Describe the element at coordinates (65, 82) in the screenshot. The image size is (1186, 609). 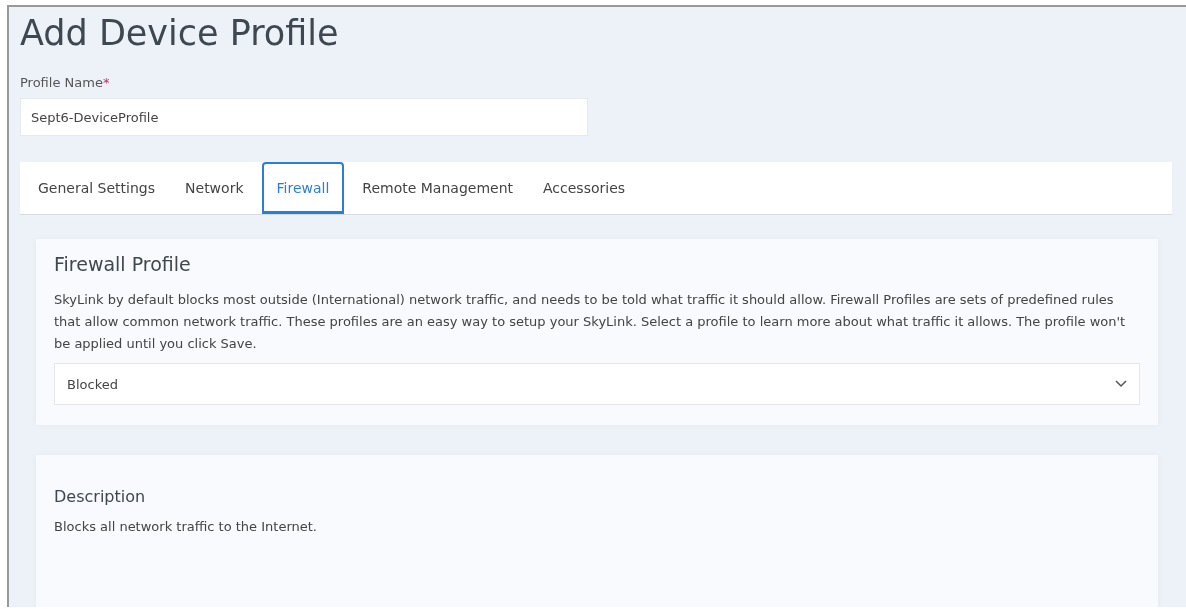
I see `field-label: Profile Name*` at that location.